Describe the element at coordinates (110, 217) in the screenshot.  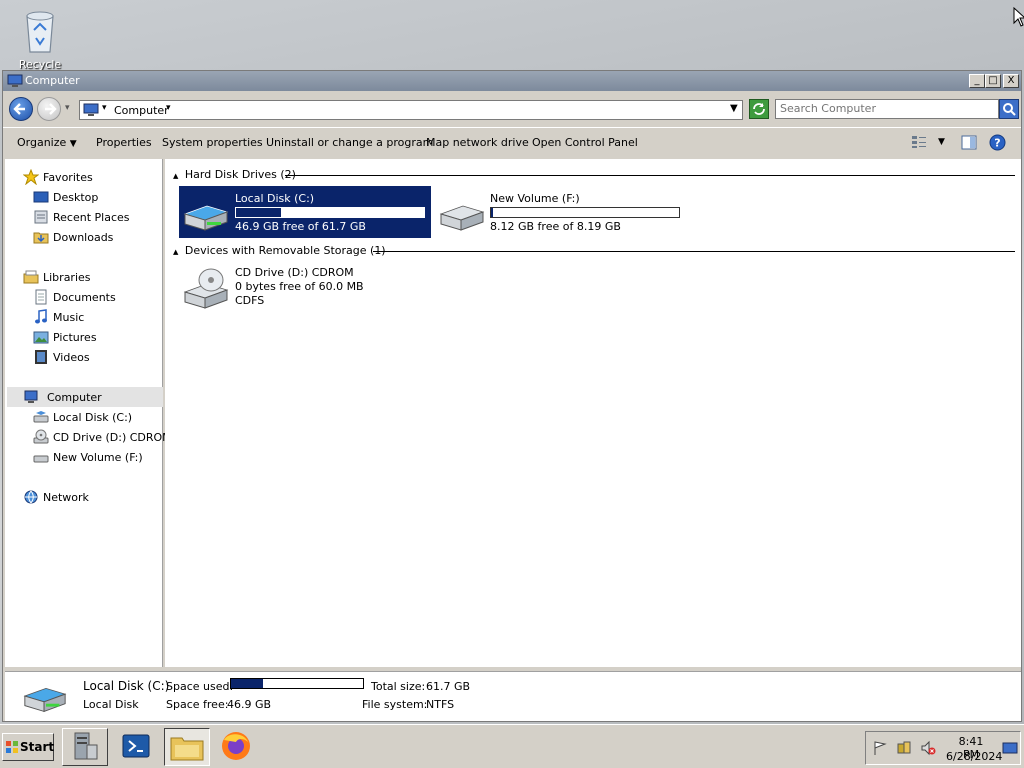
I see `sidebar-item-recent-places: Recent Places` at that location.